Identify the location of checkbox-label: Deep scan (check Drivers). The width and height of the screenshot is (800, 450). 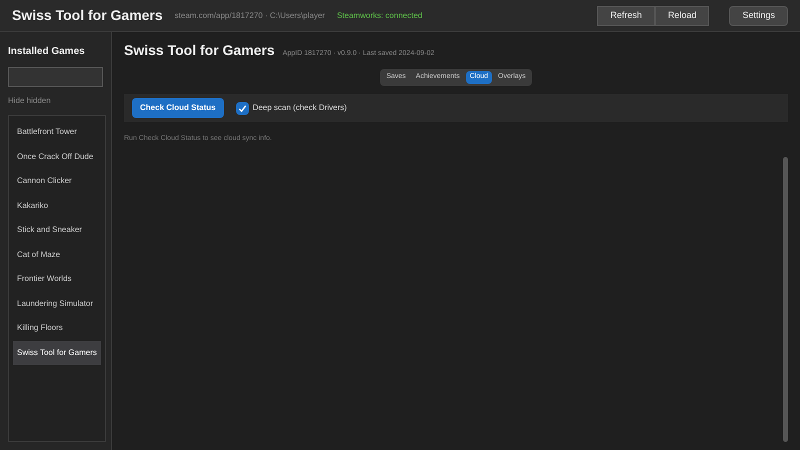
(299, 108).